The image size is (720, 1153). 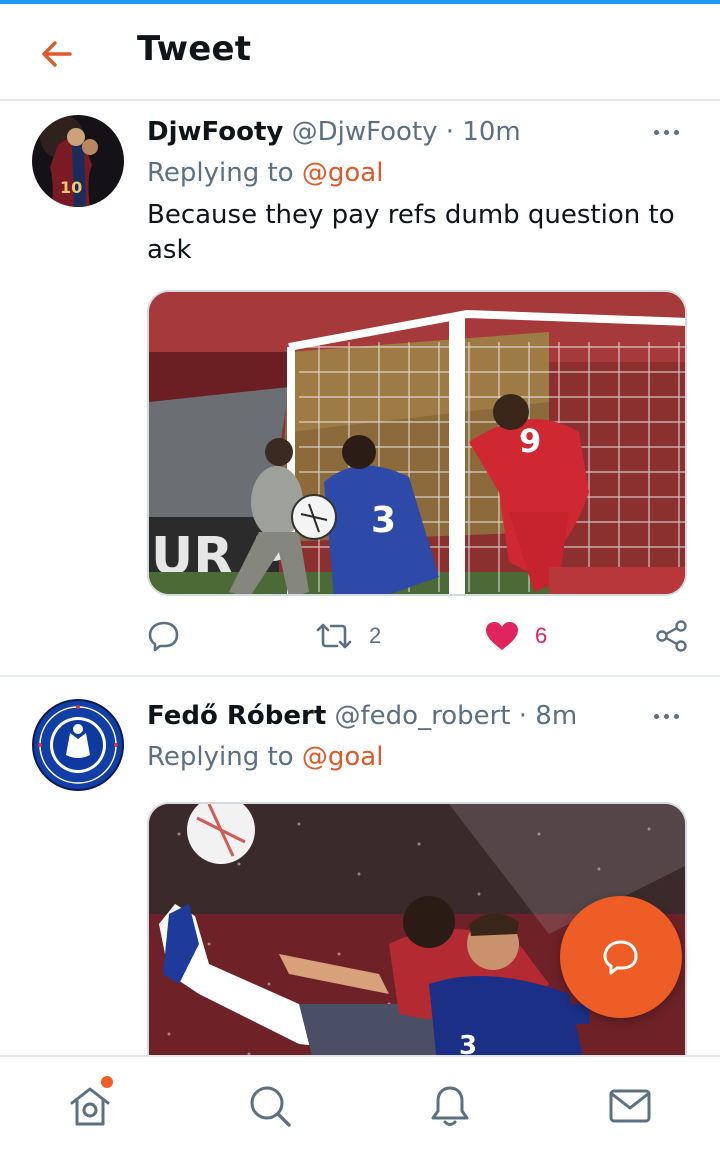 I want to click on nav-home, so click(x=90, y=1106).